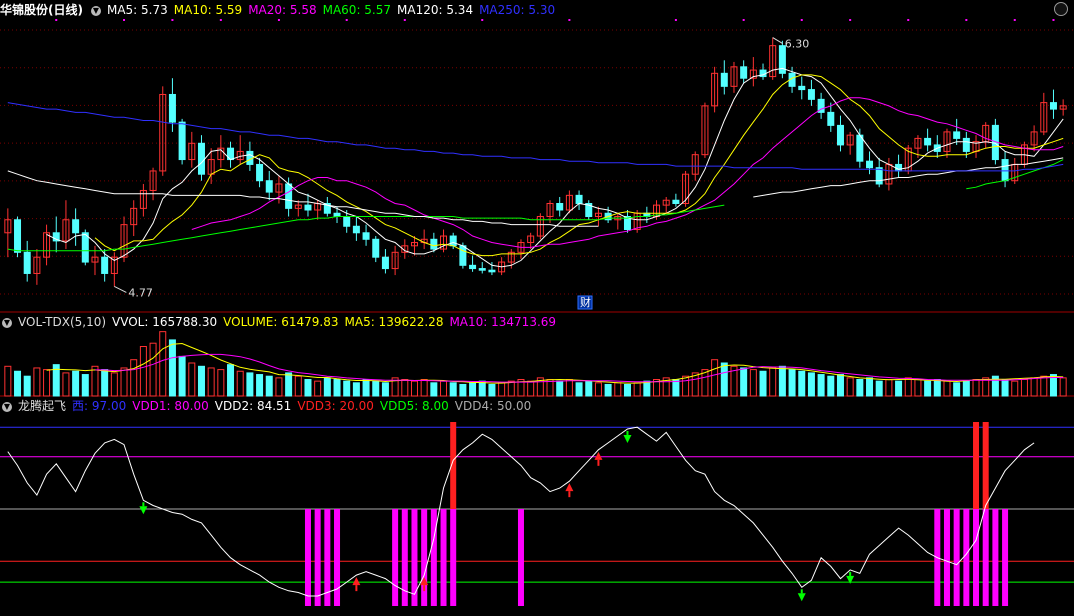  Describe the element at coordinates (1061, 9) in the screenshot. I see `settings-icon` at that location.